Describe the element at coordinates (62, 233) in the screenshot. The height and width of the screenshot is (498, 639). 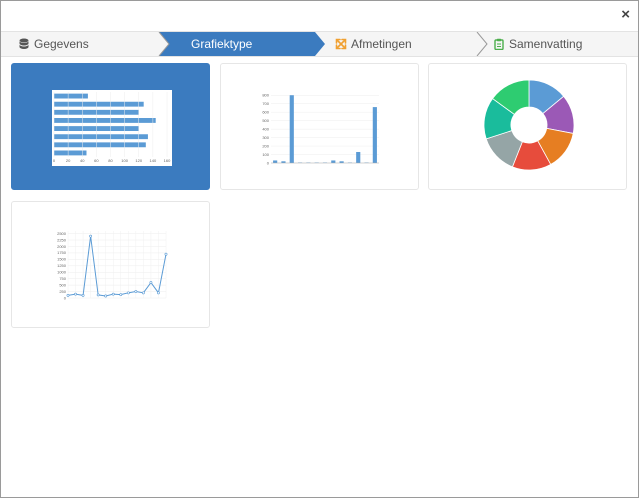
I see `tick-label: 2500` at that location.